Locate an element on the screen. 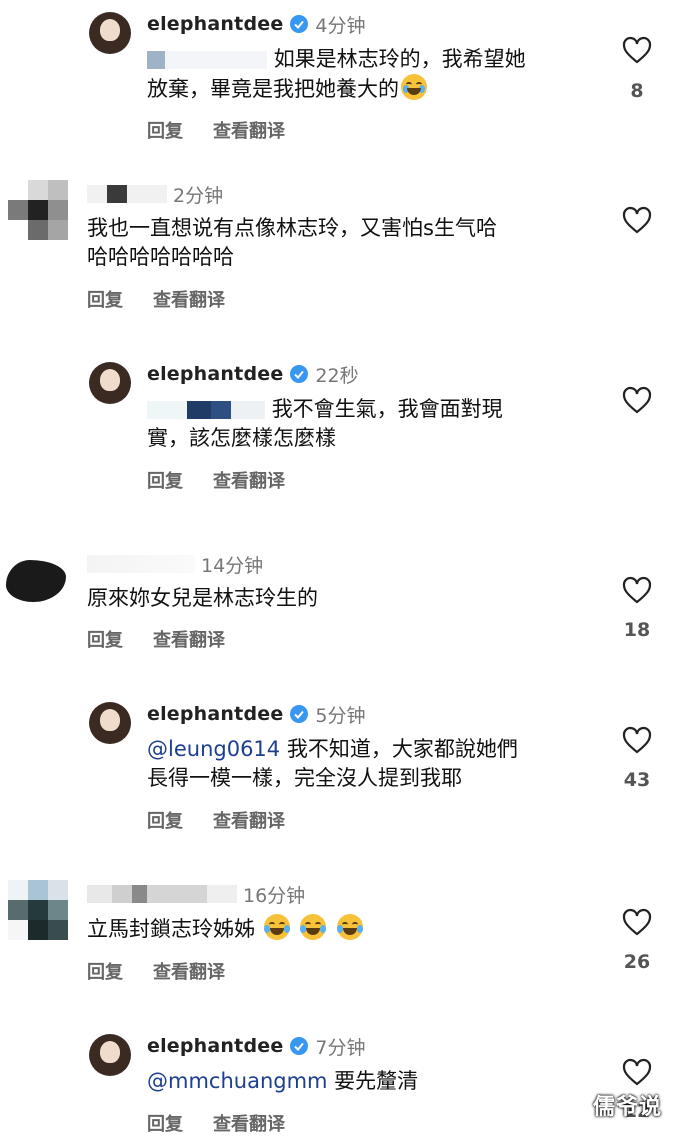  timestamp: 4分钟 is located at coordinates (340, 25).